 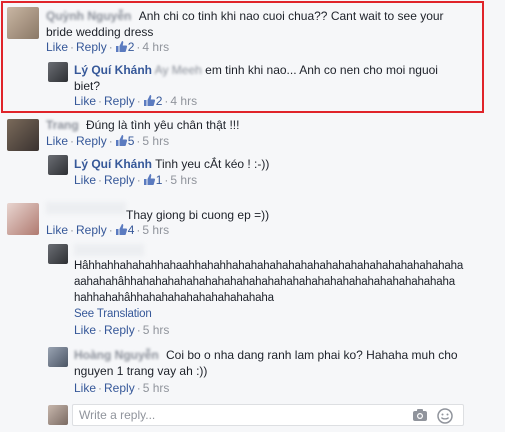 What do you see at coordinates (178, 70) in the screenshot?
I see `tagged-user: Ay Meeh` at bounding box center [178, 70].